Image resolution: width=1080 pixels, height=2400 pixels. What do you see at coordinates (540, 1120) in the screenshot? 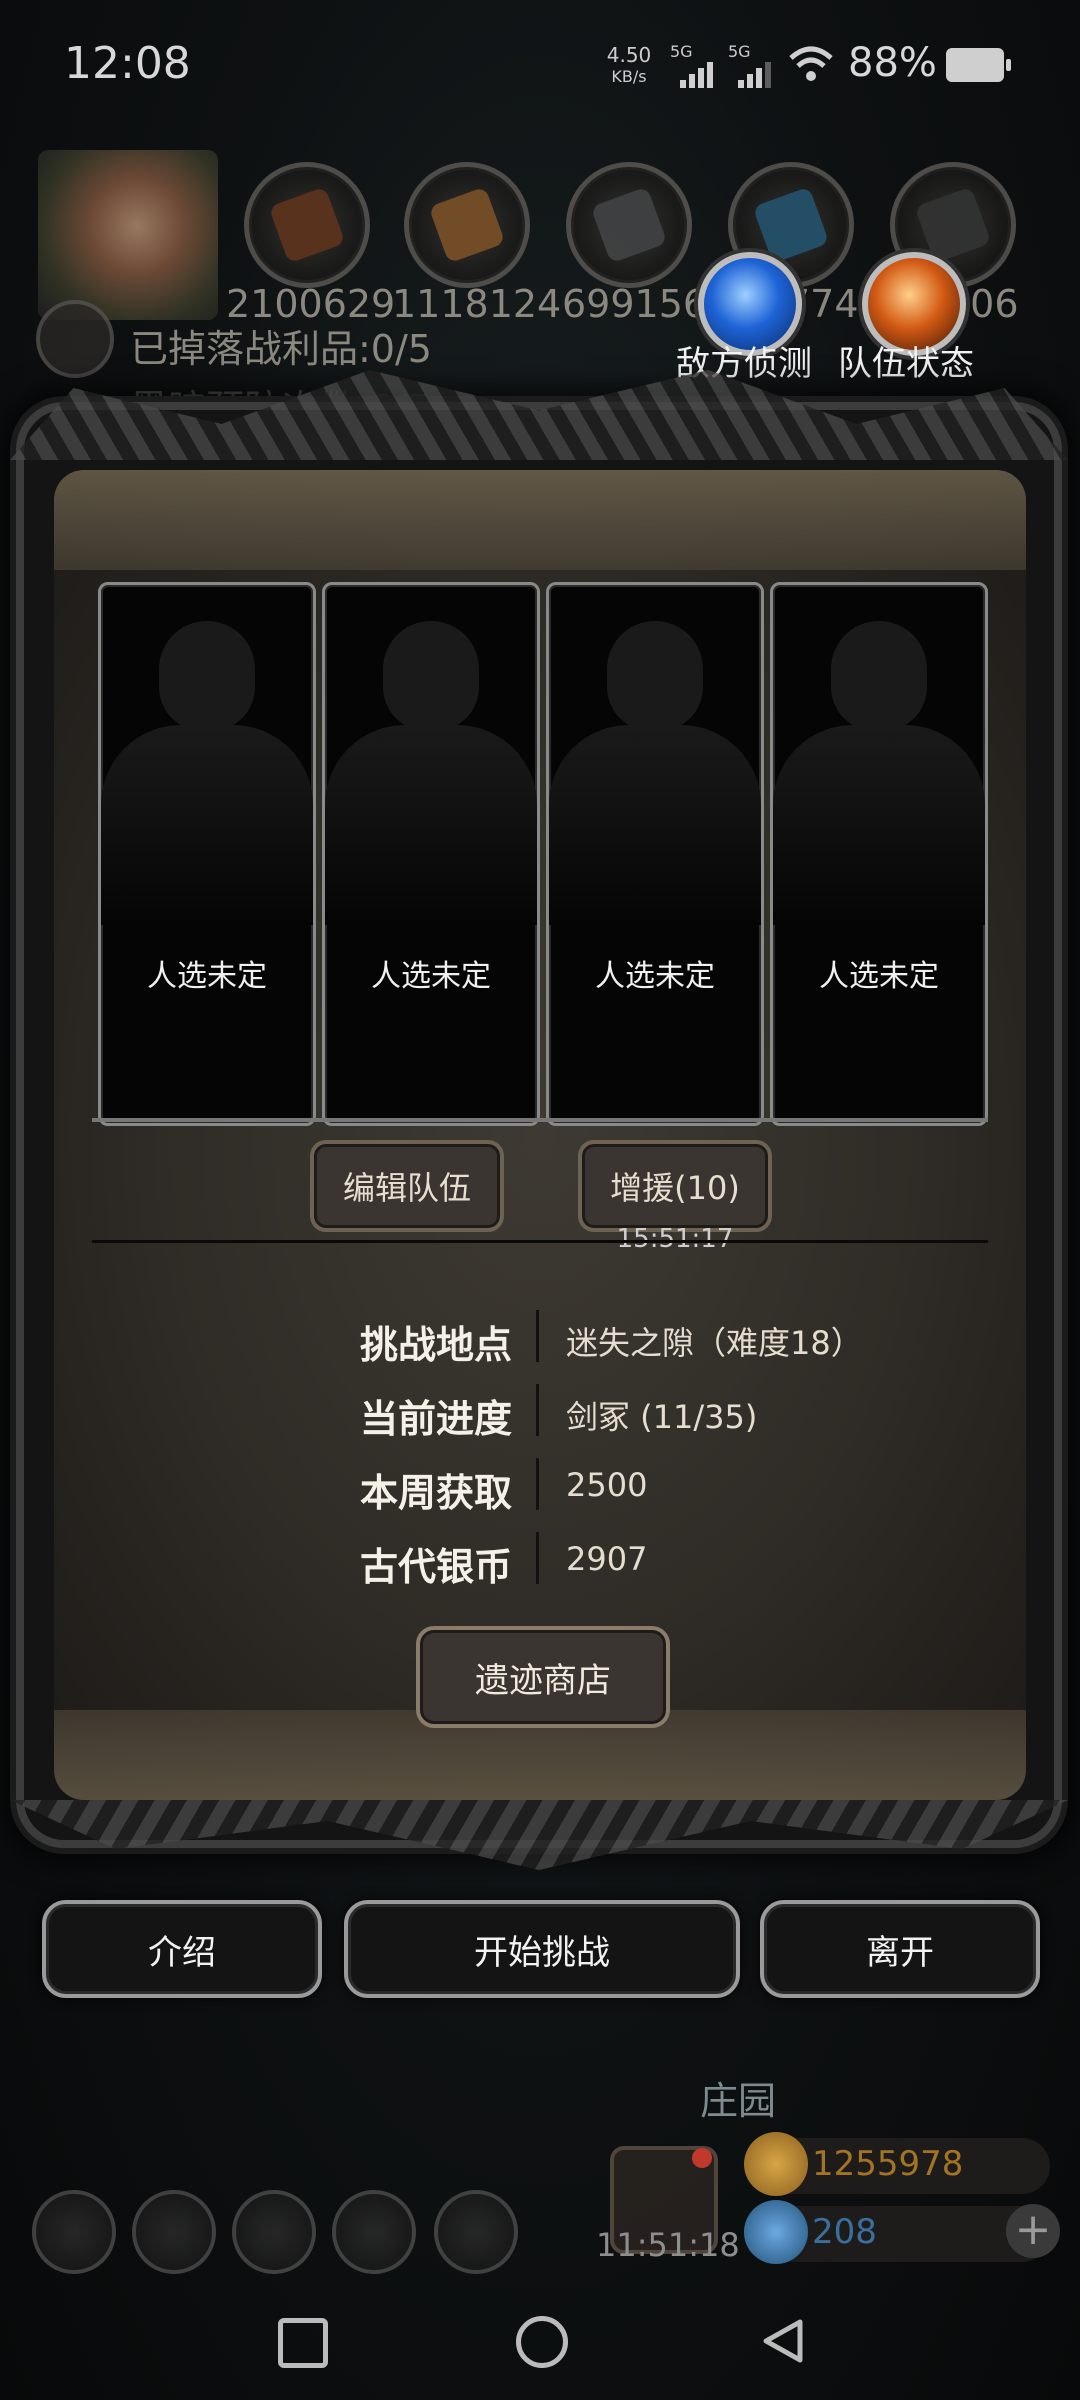
I see `slots-baseline` at bounding box center [540, 1120].